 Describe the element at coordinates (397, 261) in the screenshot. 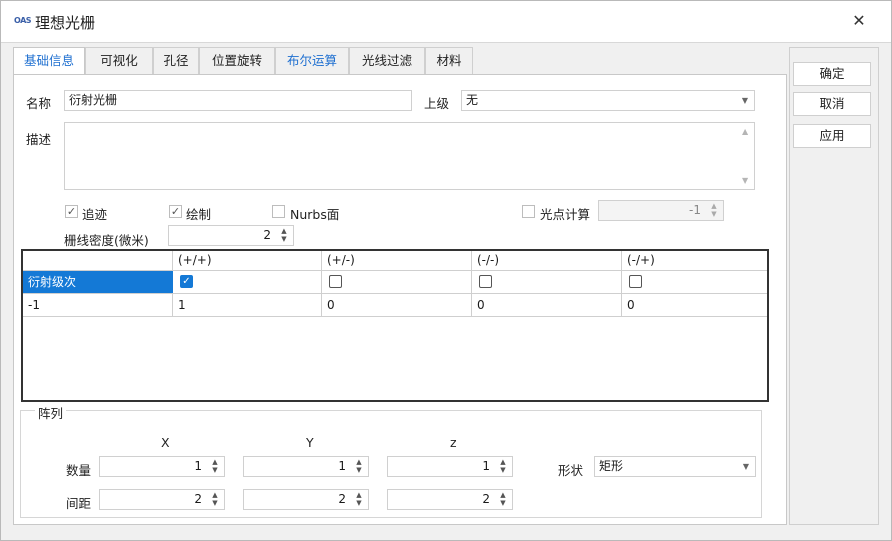

I see `table-header-cell: (+/-)` at that location.